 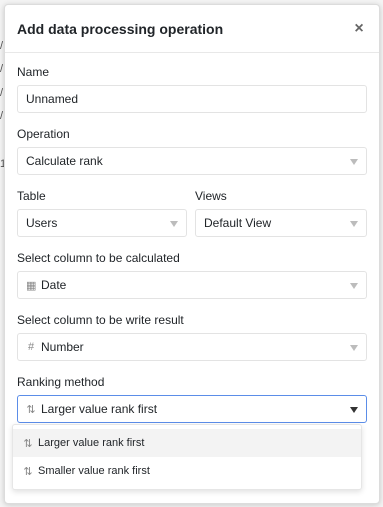 What do you see at coordinates (31, 196) in the screenshot?
I see `table-label: Table` at bounding box center [31, 196].